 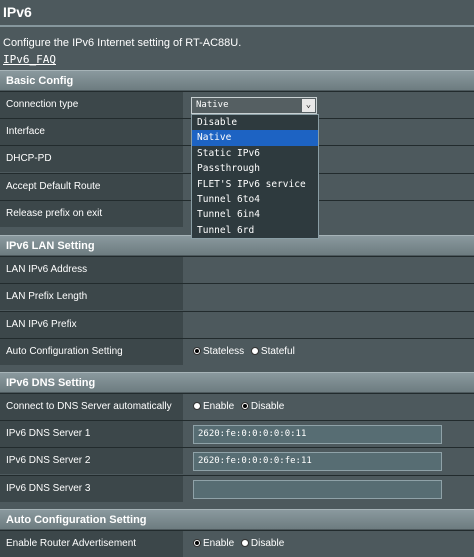 I want to click on accept-default-route-label: Accept Default Route, so click(x=91, y=187).